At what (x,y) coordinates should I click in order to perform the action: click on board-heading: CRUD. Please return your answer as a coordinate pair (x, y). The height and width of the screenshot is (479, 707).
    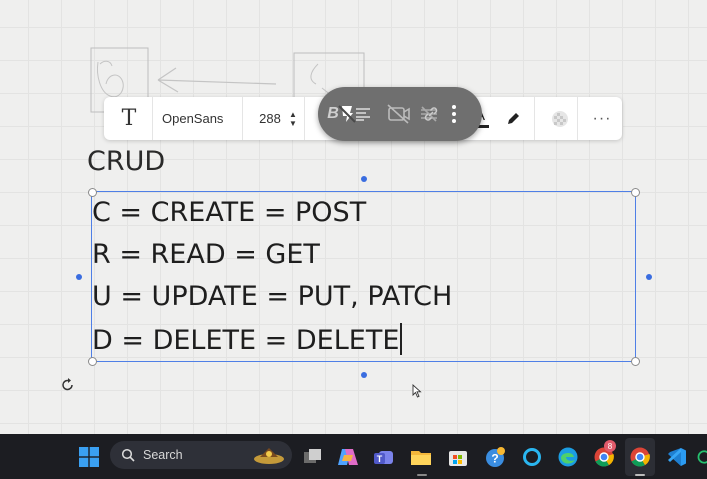
    Looking at the image, I should click on (126, 161).